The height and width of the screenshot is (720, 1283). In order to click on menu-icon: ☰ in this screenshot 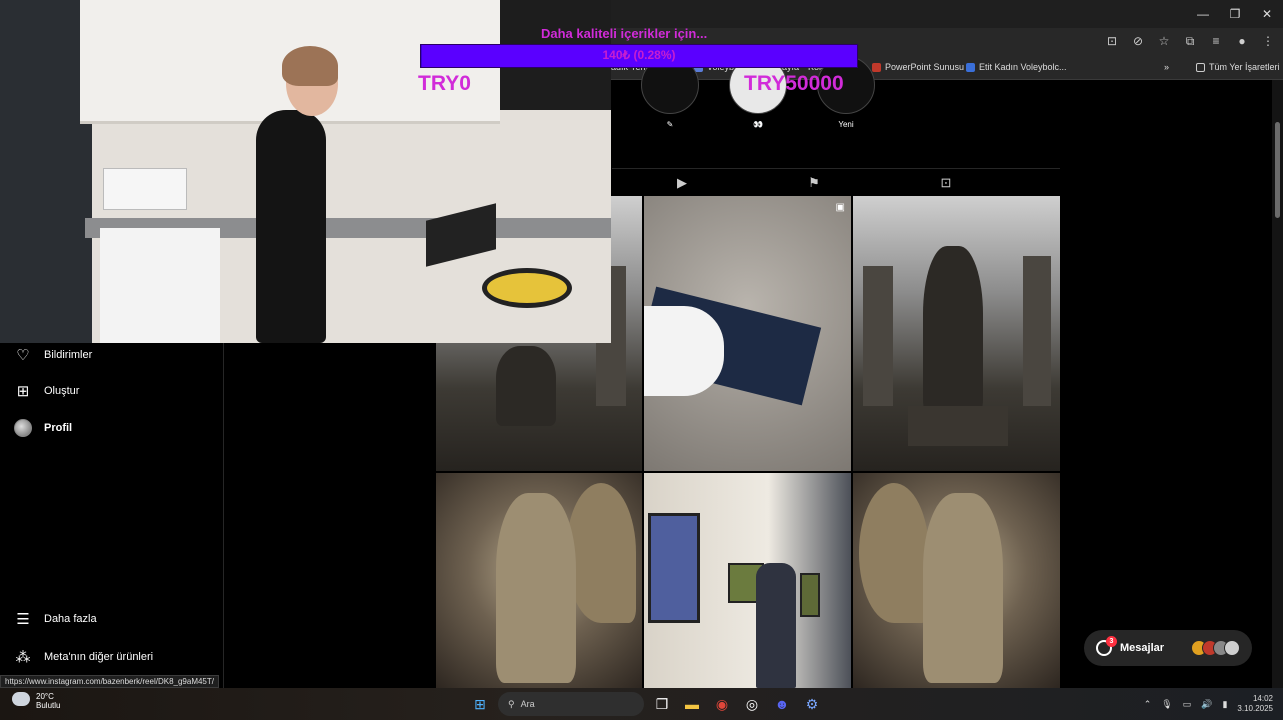, I will do `click(23, 619)`.